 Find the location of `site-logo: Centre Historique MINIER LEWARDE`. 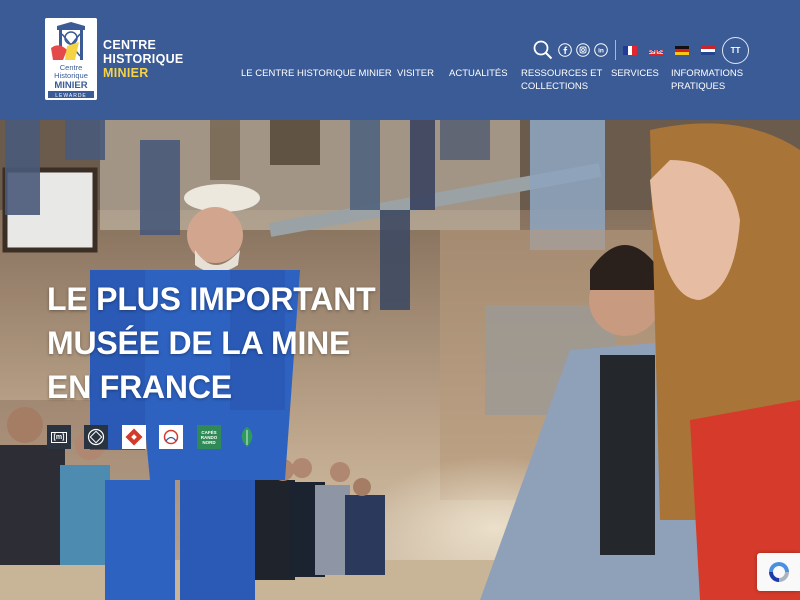

site-logo: Centre Historique MINIER LEWARDE is located at coordinates (71, 59).